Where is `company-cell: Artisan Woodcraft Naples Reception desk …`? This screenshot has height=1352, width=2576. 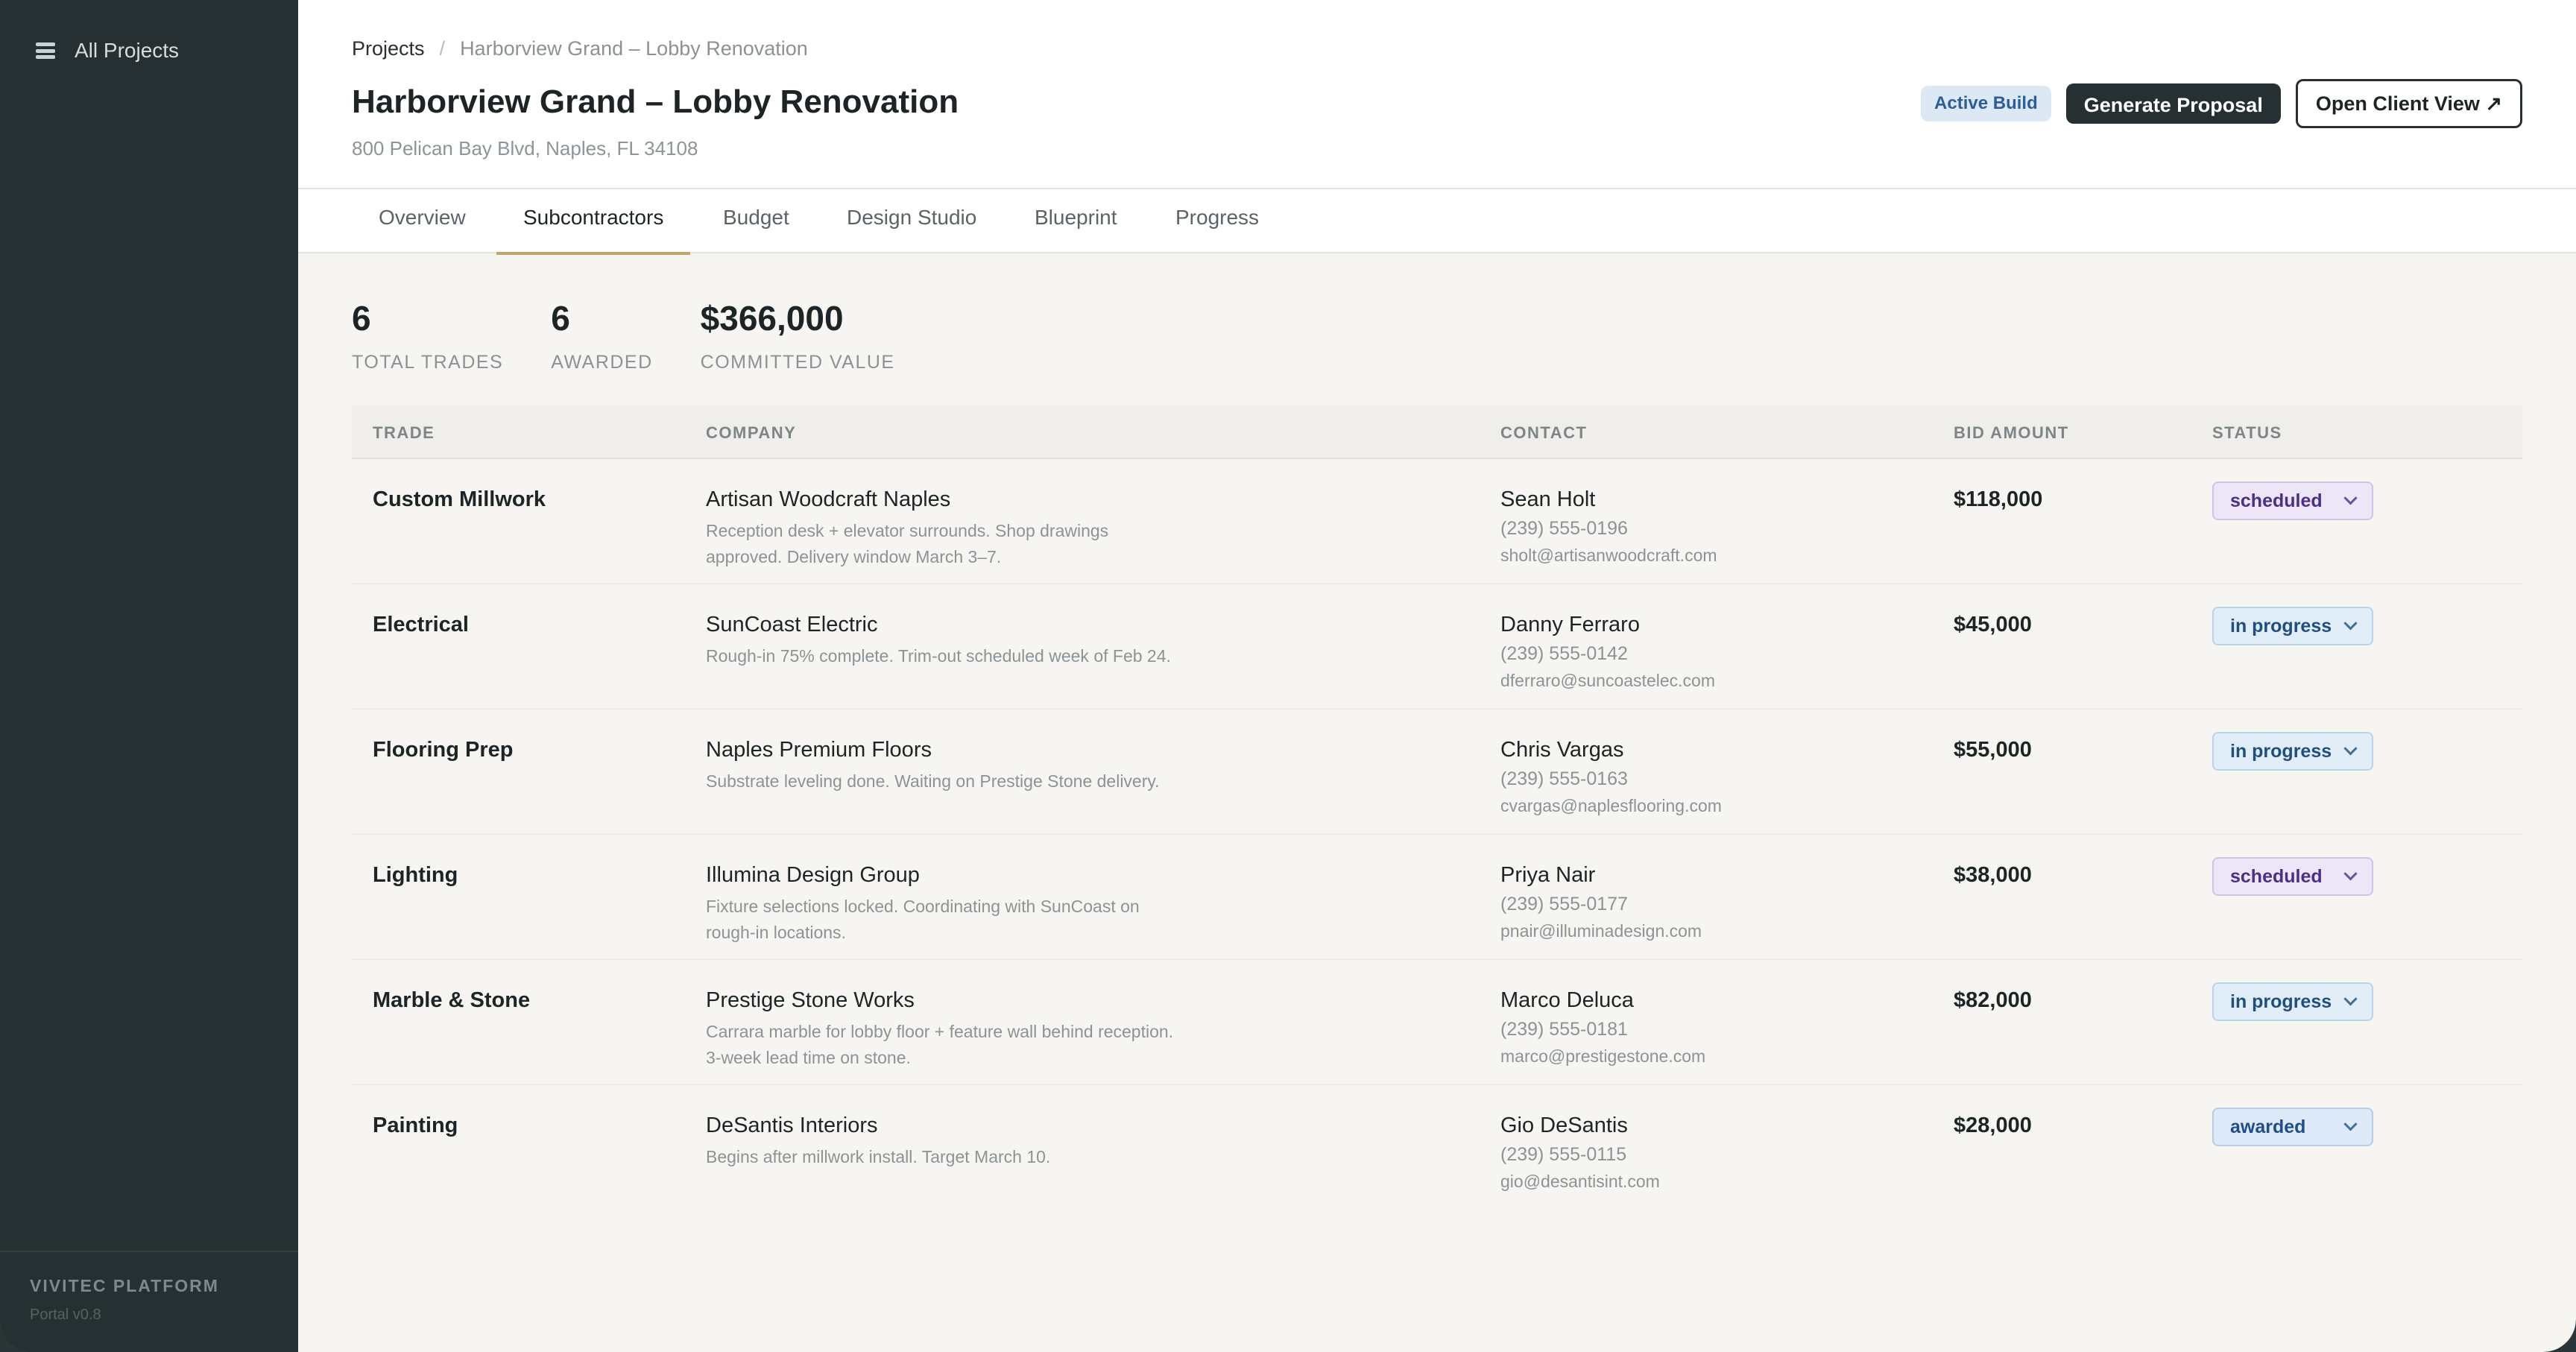 company-cell: Artisan Woodcraft Naples Reception desk … is located at coordinates (945, 528).